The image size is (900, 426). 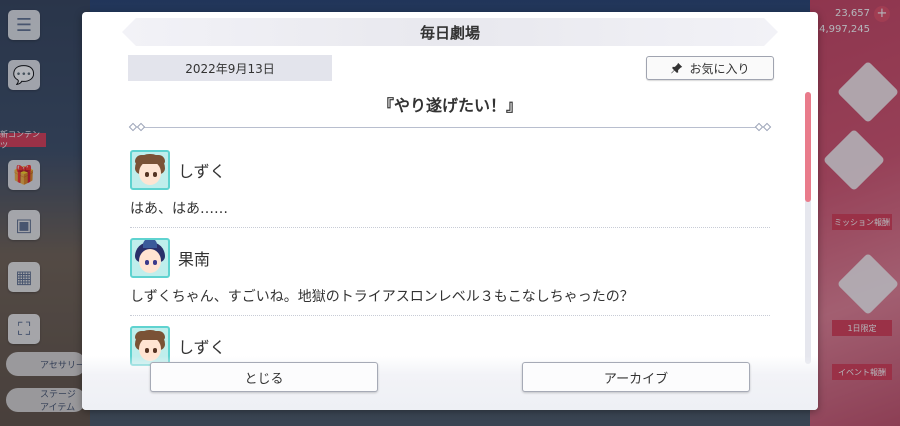 What do you see at coordinates (808, 147) in the screenshot?
I see `scrollbar-thumb` at bounding box center [808, 147].